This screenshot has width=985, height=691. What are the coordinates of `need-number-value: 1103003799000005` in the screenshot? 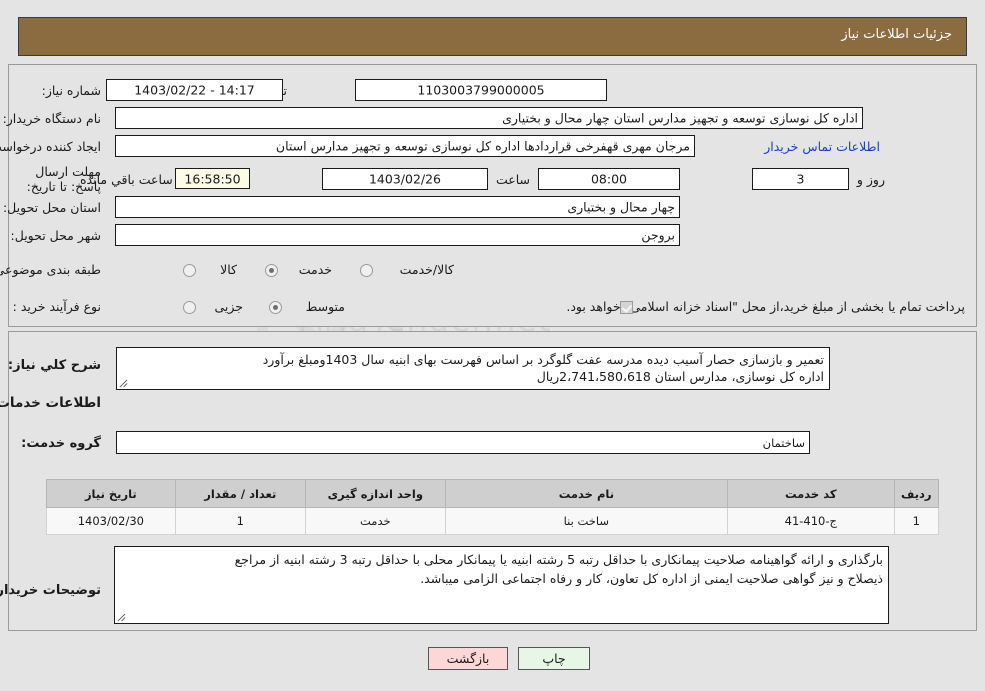 It's located at (481, 90).